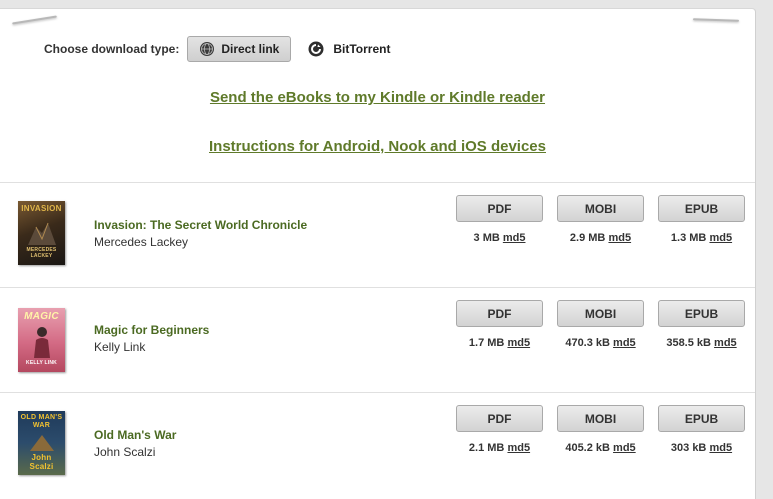 Image resolution: width=773 pixels, height=499 pixels. I want to click on file-size-text: 2.1 MB, so click(486, 448).